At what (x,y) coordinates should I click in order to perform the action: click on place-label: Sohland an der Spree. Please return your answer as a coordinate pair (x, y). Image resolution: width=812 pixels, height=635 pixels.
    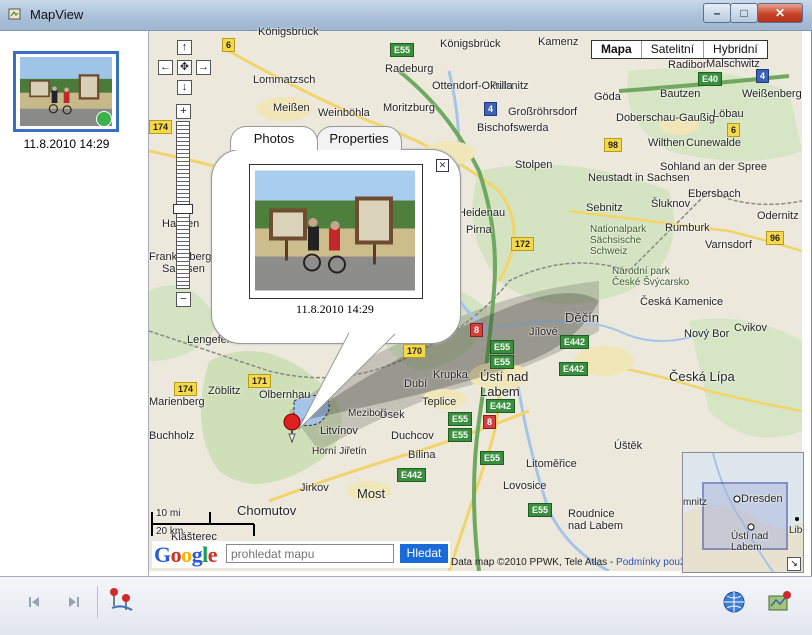
    Looking at the image, I should click on (714, 167).